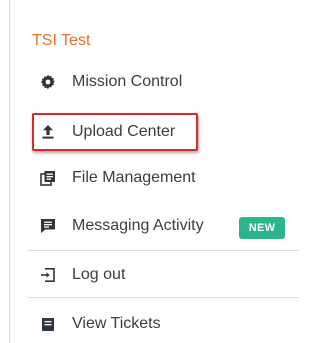 Image resolution: width=320 pixels, height=343 pixels. Describe the element at coordinates (159, 275) in the screenshot. I see `menu-item-log-out: Log out` at that location.